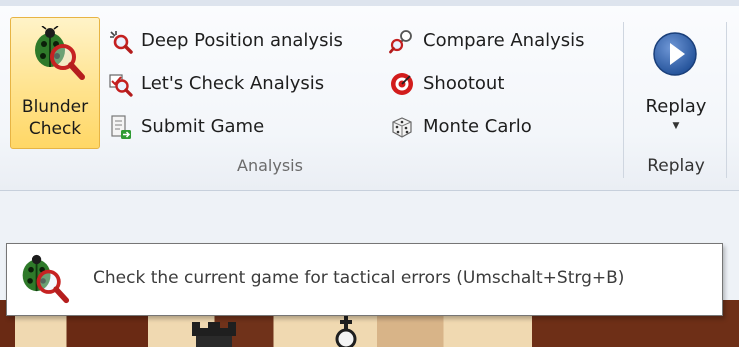 Image resolution: width=739 pixels, height=347 pixels. I want to click on lets-check-analysis-label: Let's Check Analysis, so click(233, 83).